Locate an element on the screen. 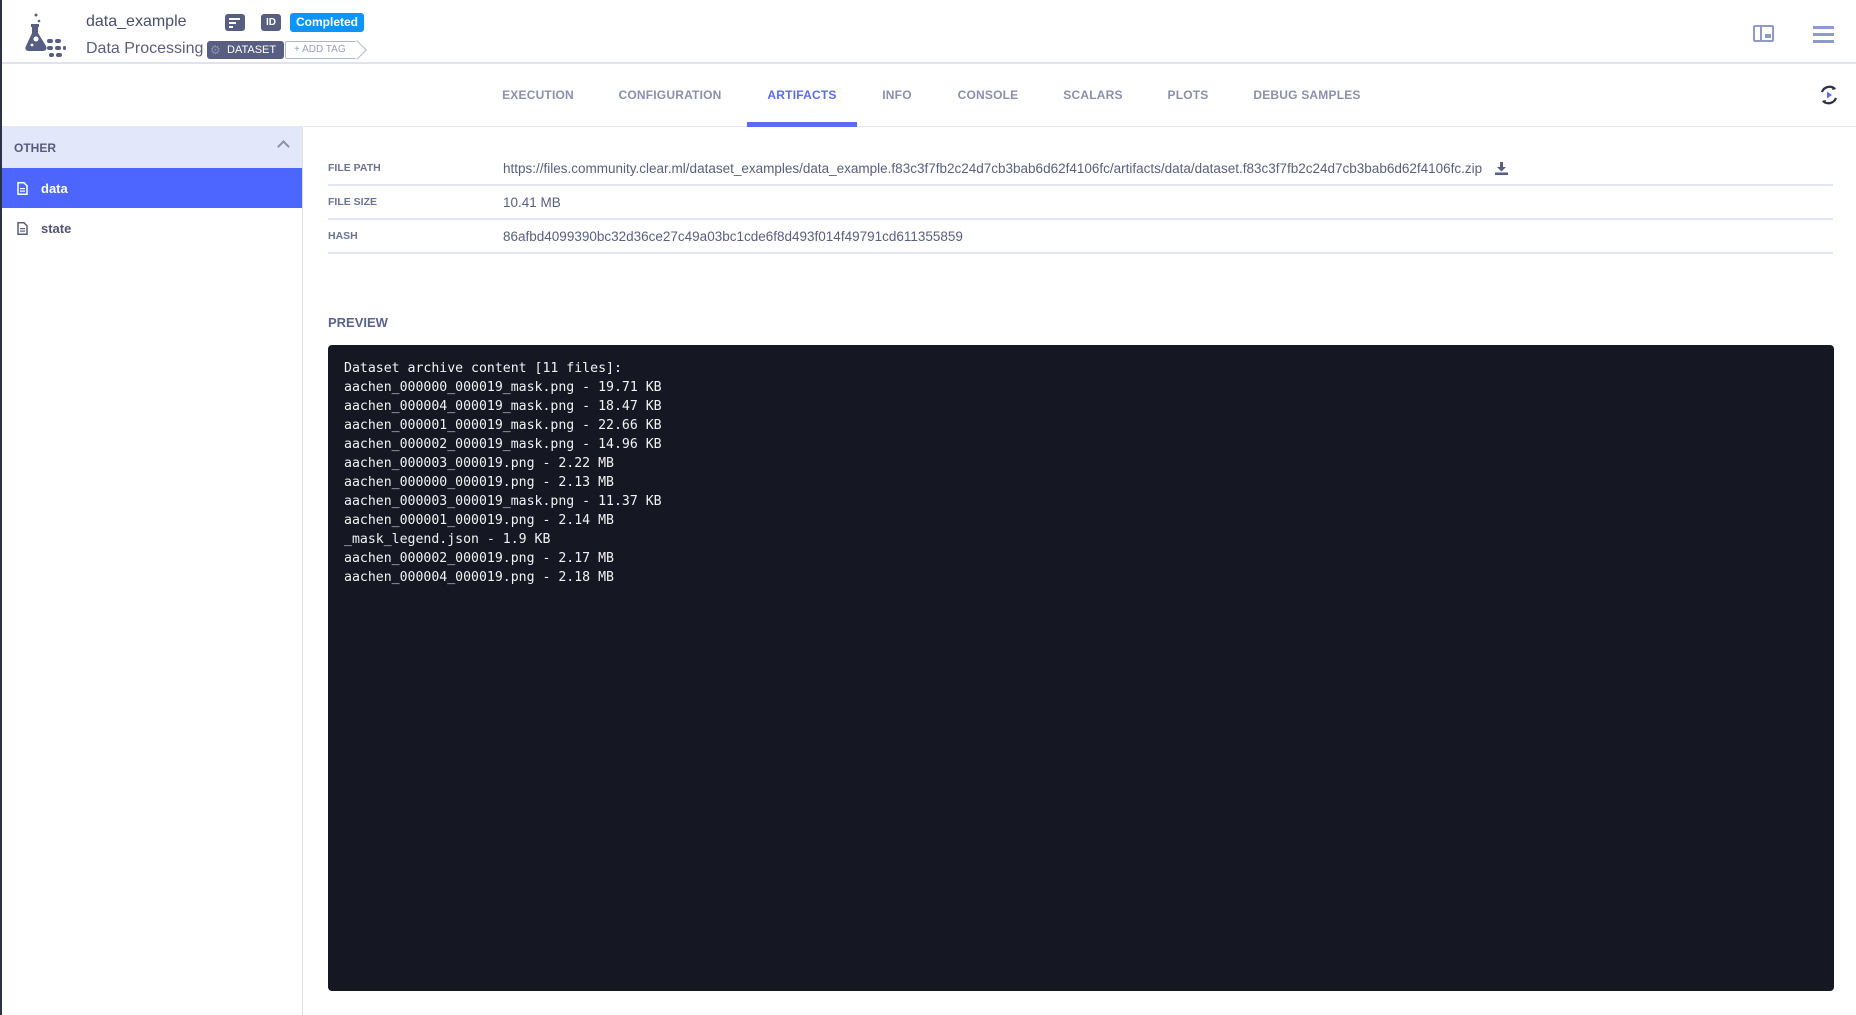 This screenshot has width=1856, height=1015. gear-icon: ⚙ is located at coordinates (215, 50).